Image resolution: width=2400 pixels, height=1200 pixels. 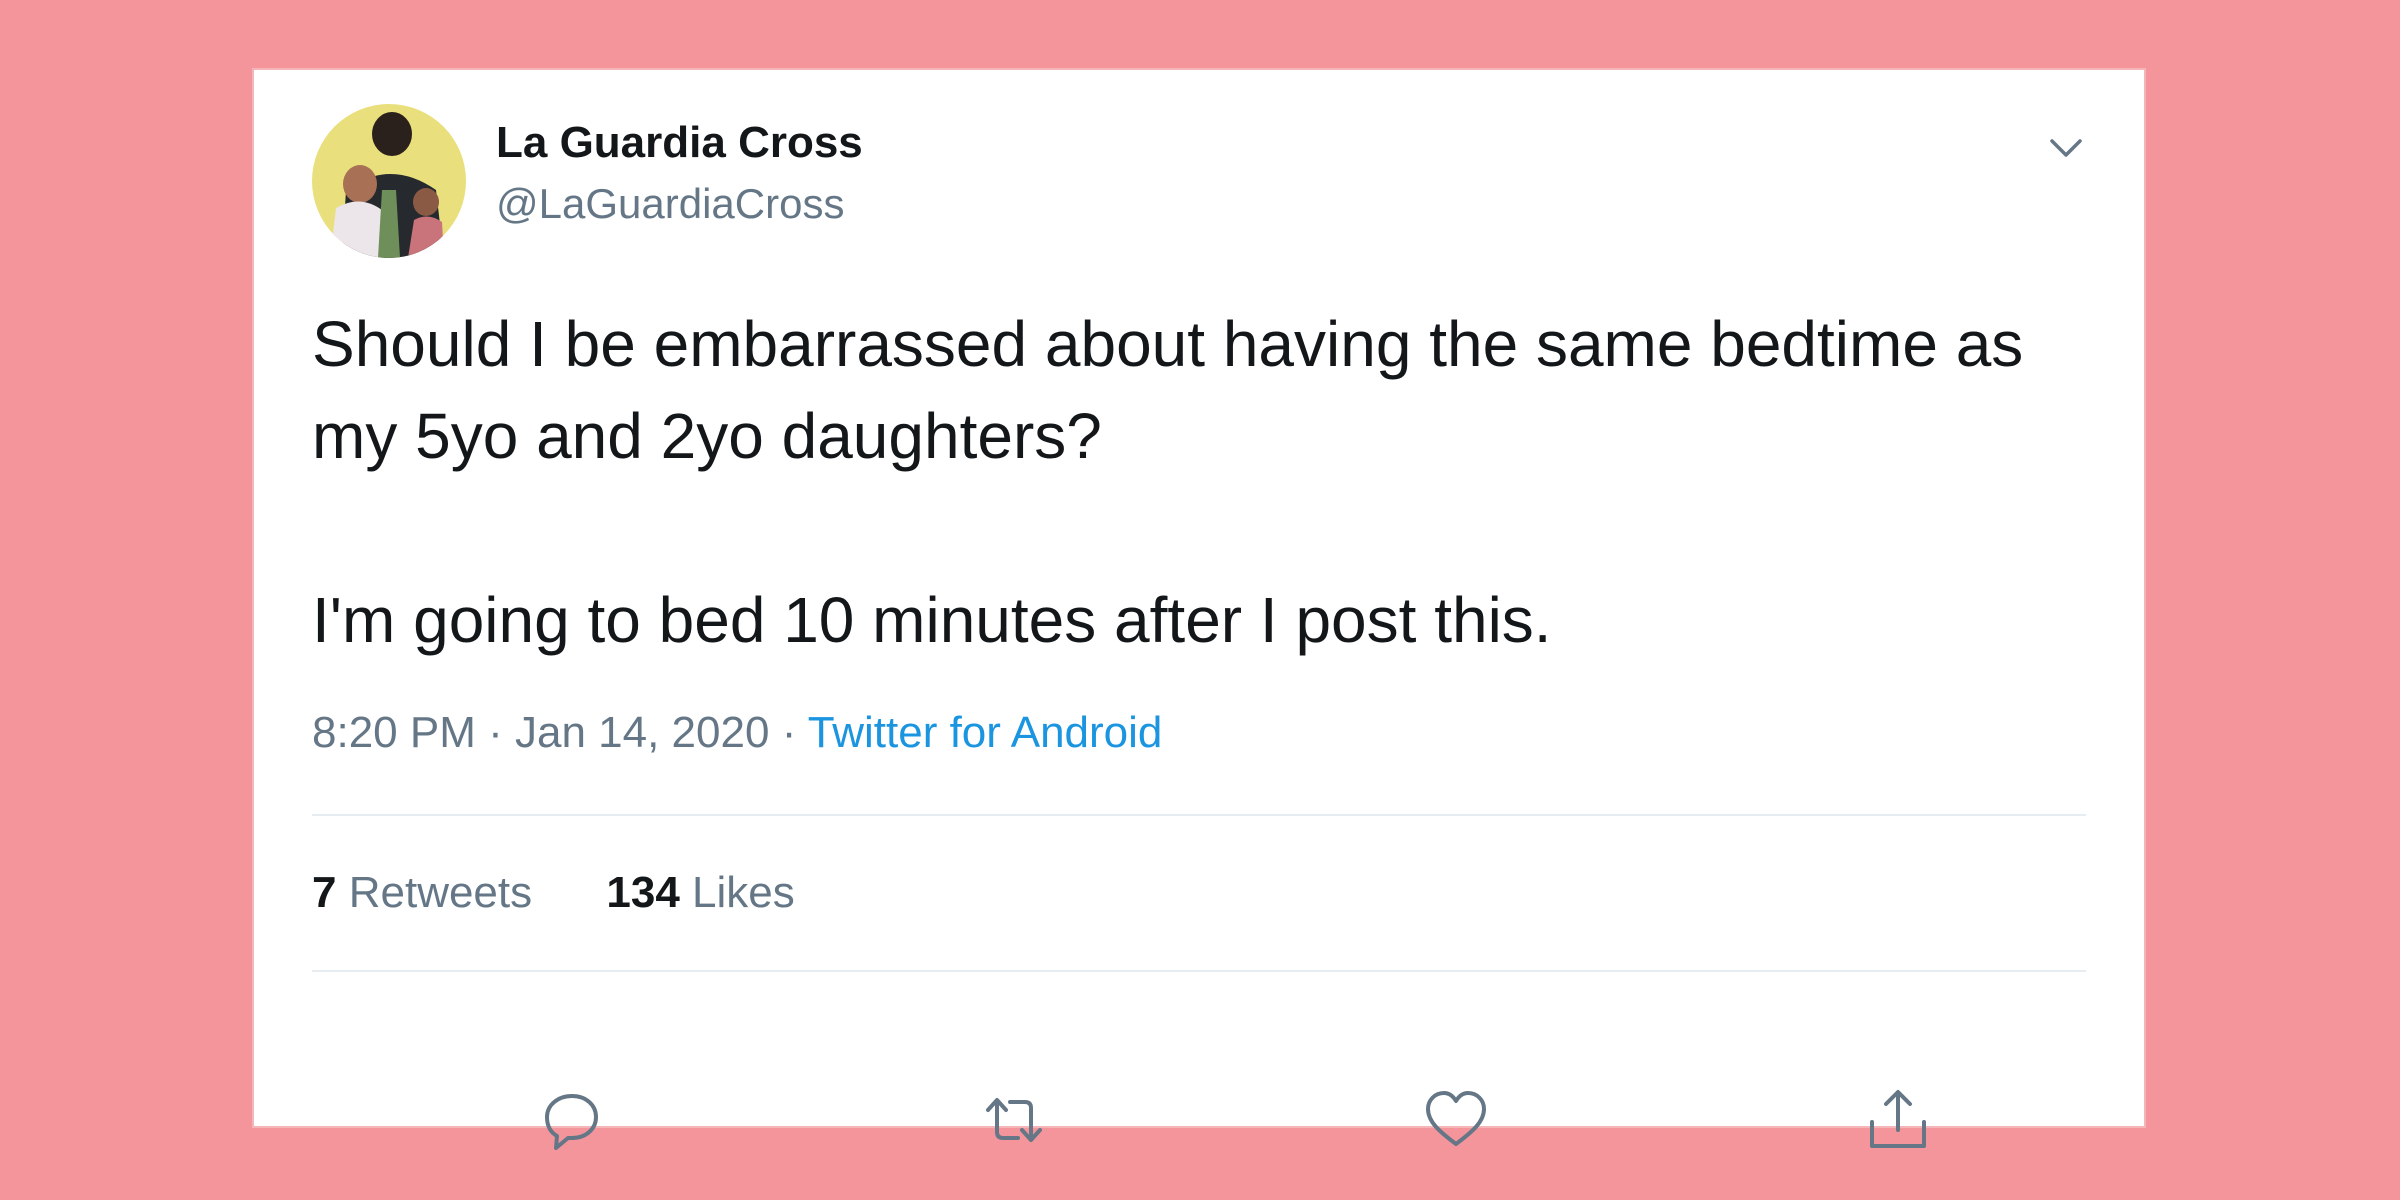 I want to click on retweets-stat: 7 Retweets, so click(x=422, y=893).